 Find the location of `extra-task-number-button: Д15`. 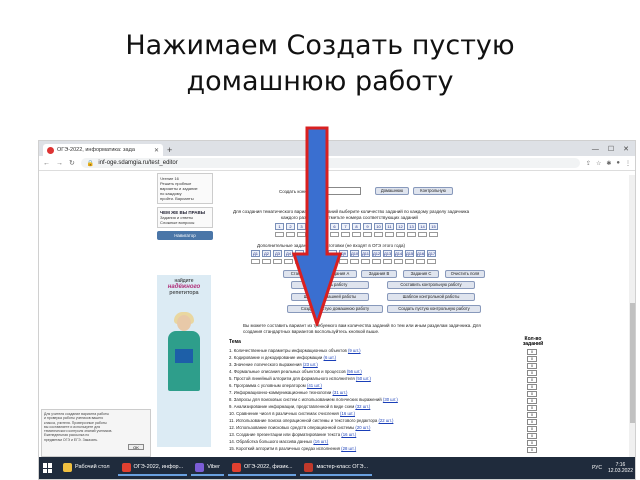

extra-task-number-button: Д15 is located at coordinates (409, 253).